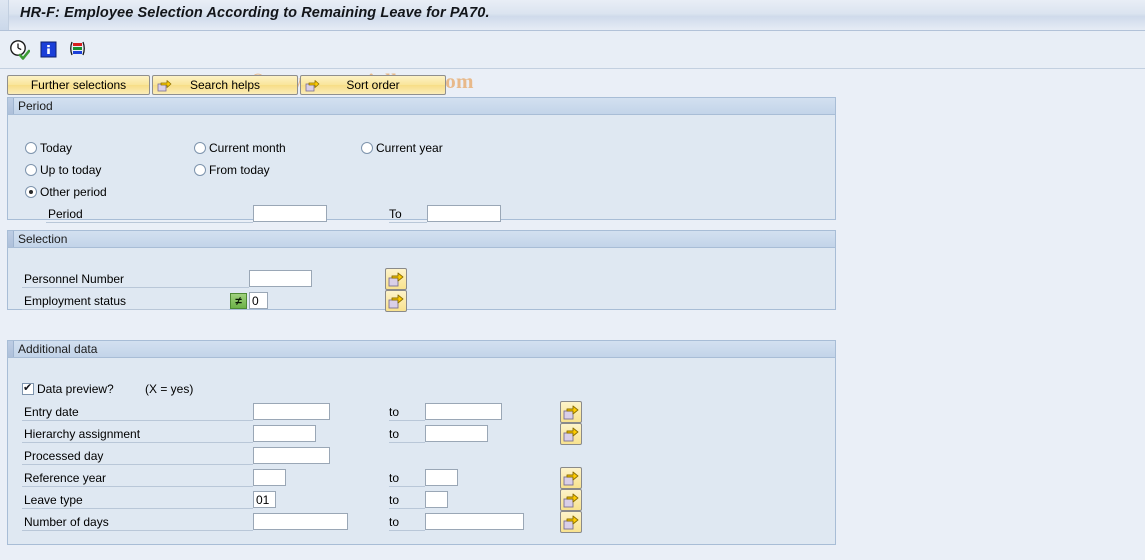  What do you see at coordinates (239, 170) in the screenshot?
I see `radio-from-today-label: From today` at bounding box center [239, 170].